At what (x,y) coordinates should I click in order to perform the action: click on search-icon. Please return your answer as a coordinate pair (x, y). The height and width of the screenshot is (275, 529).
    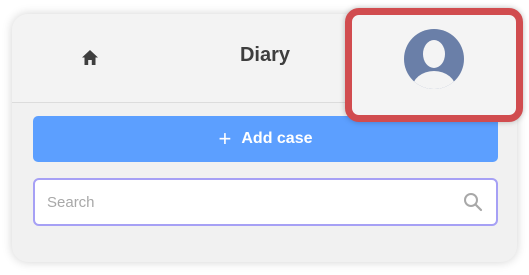
    Looking at the image, I should click on (473, 202).